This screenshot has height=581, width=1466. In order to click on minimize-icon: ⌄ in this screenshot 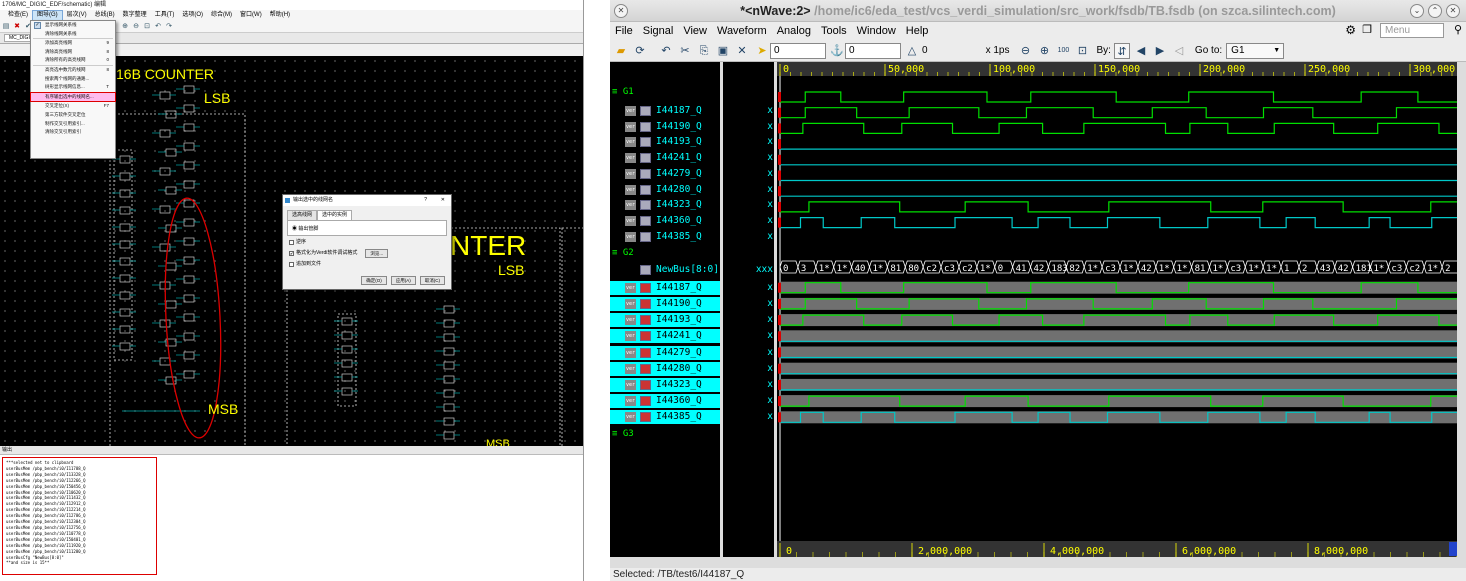, I will do `click(1417, 11)`.